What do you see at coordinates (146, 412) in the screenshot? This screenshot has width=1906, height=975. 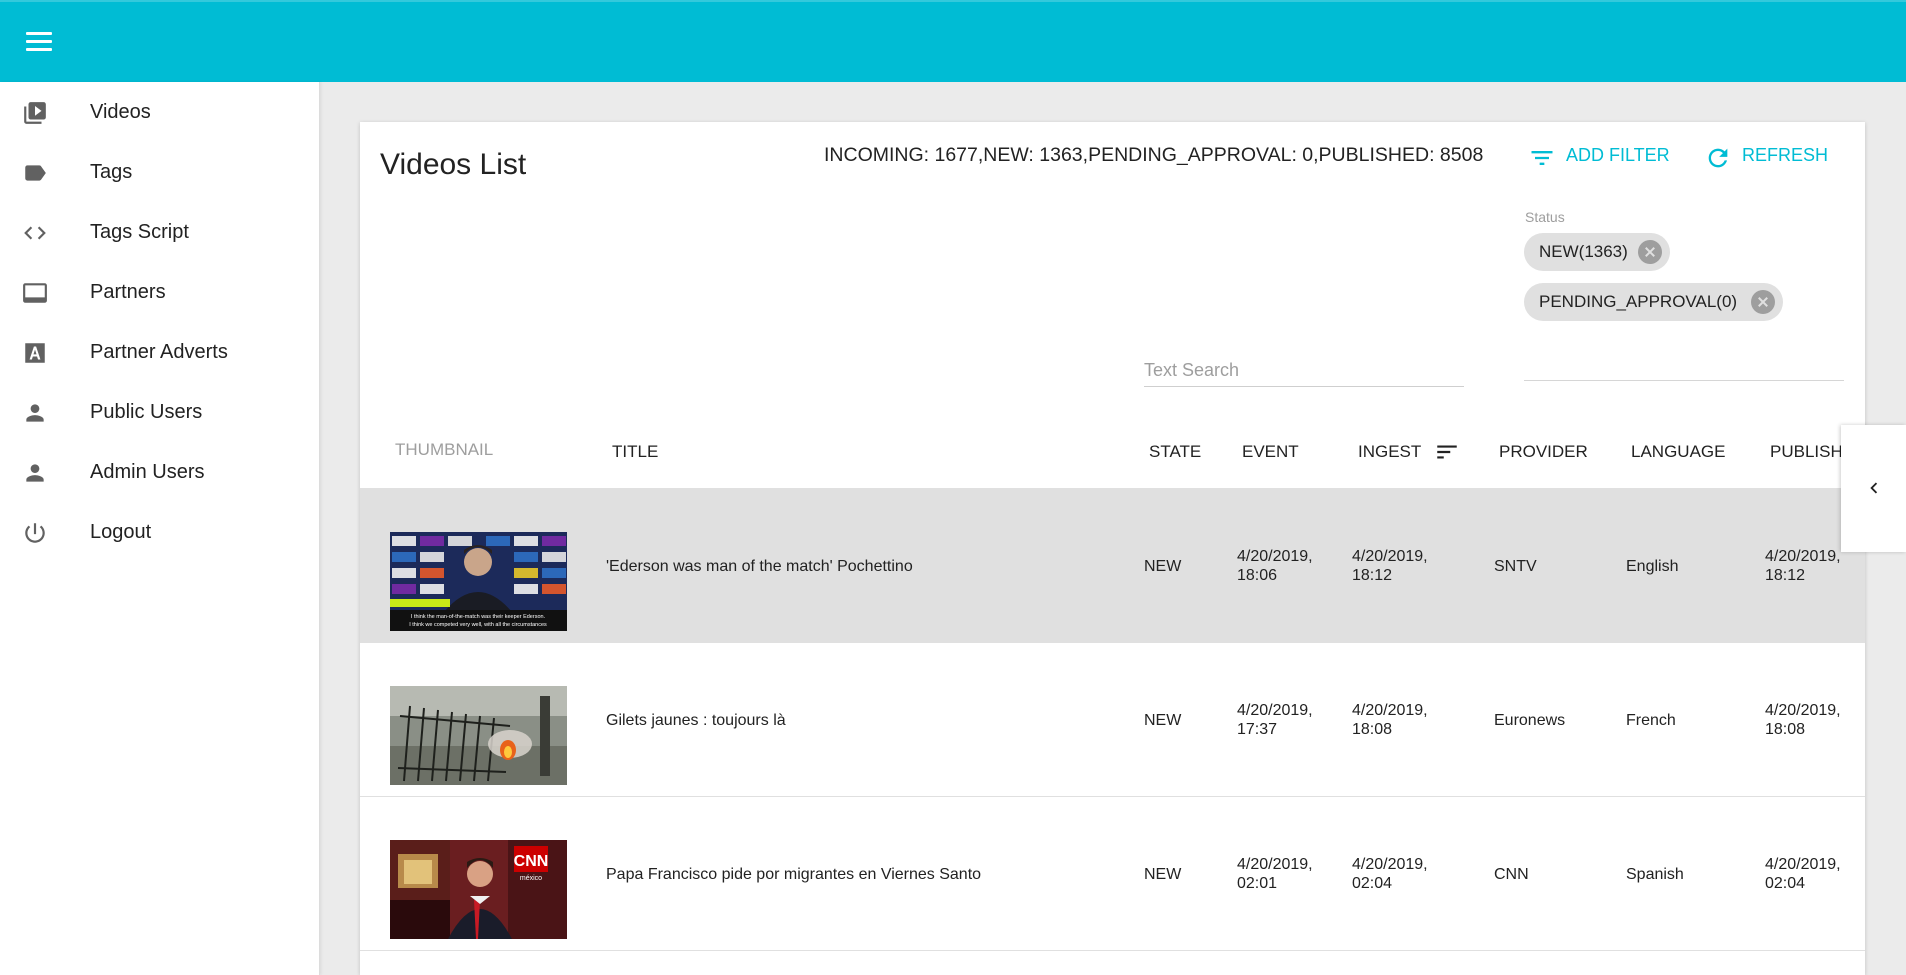 I see `sidebar-item-label: Public Users` at bounding box center [146, 412].